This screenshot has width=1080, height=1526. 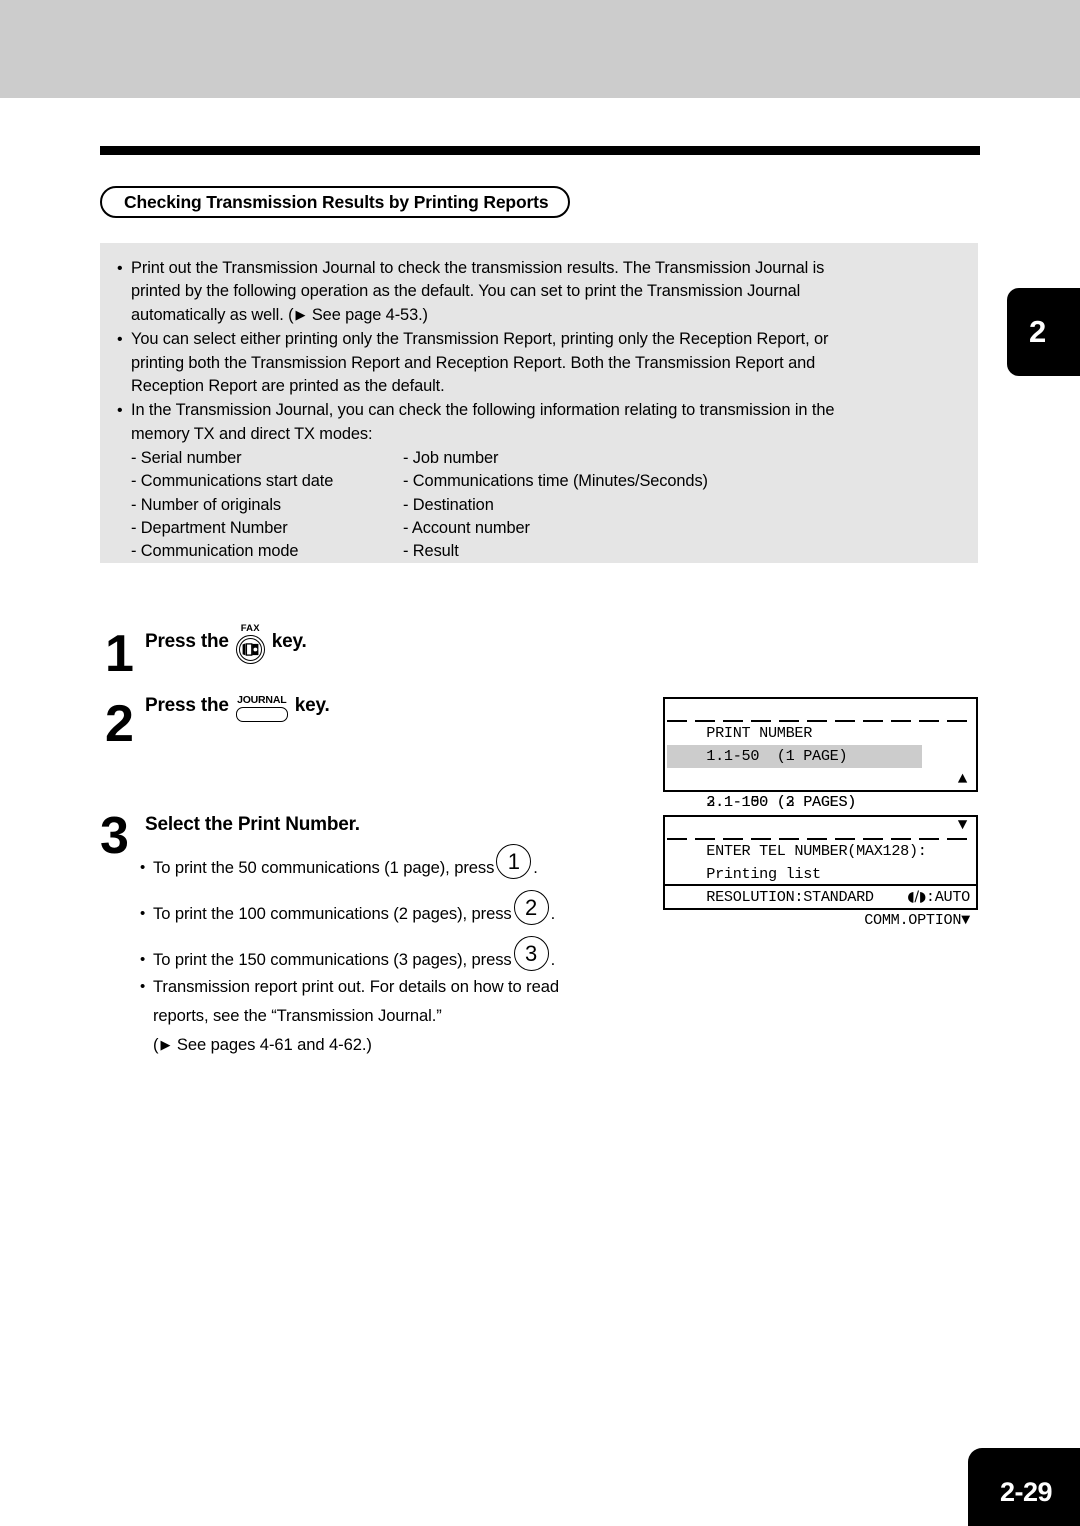 I want to click on step-3-note-paren: (, so click(x=156, y=1044).